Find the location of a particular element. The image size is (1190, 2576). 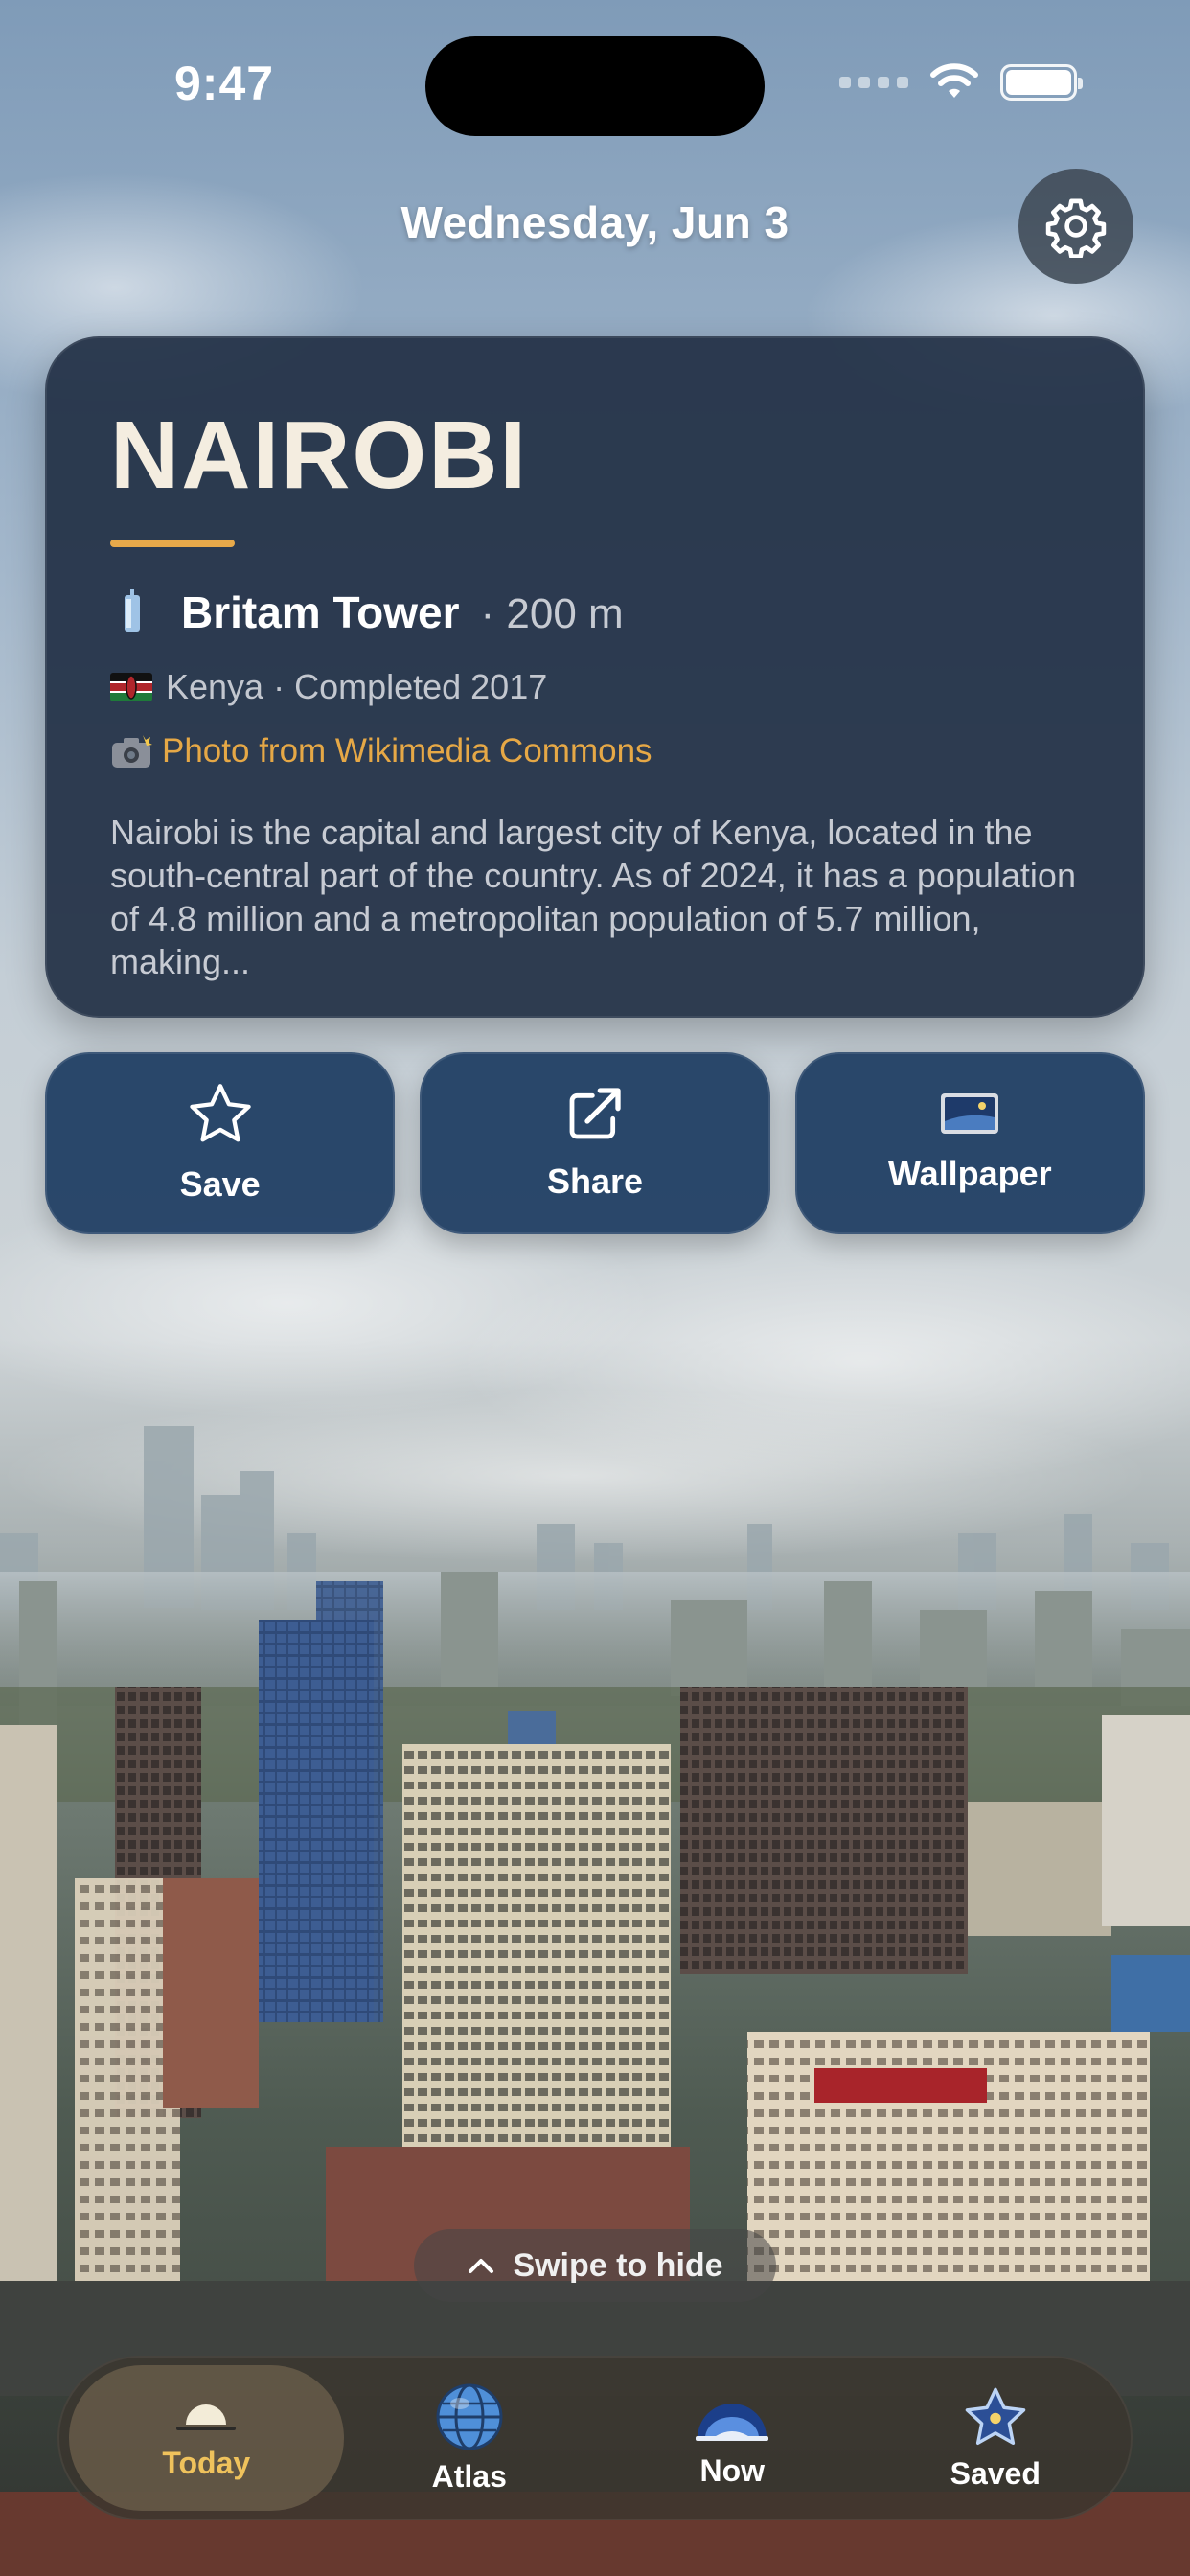

save-label: Save is located at coordinates (220, 1184).